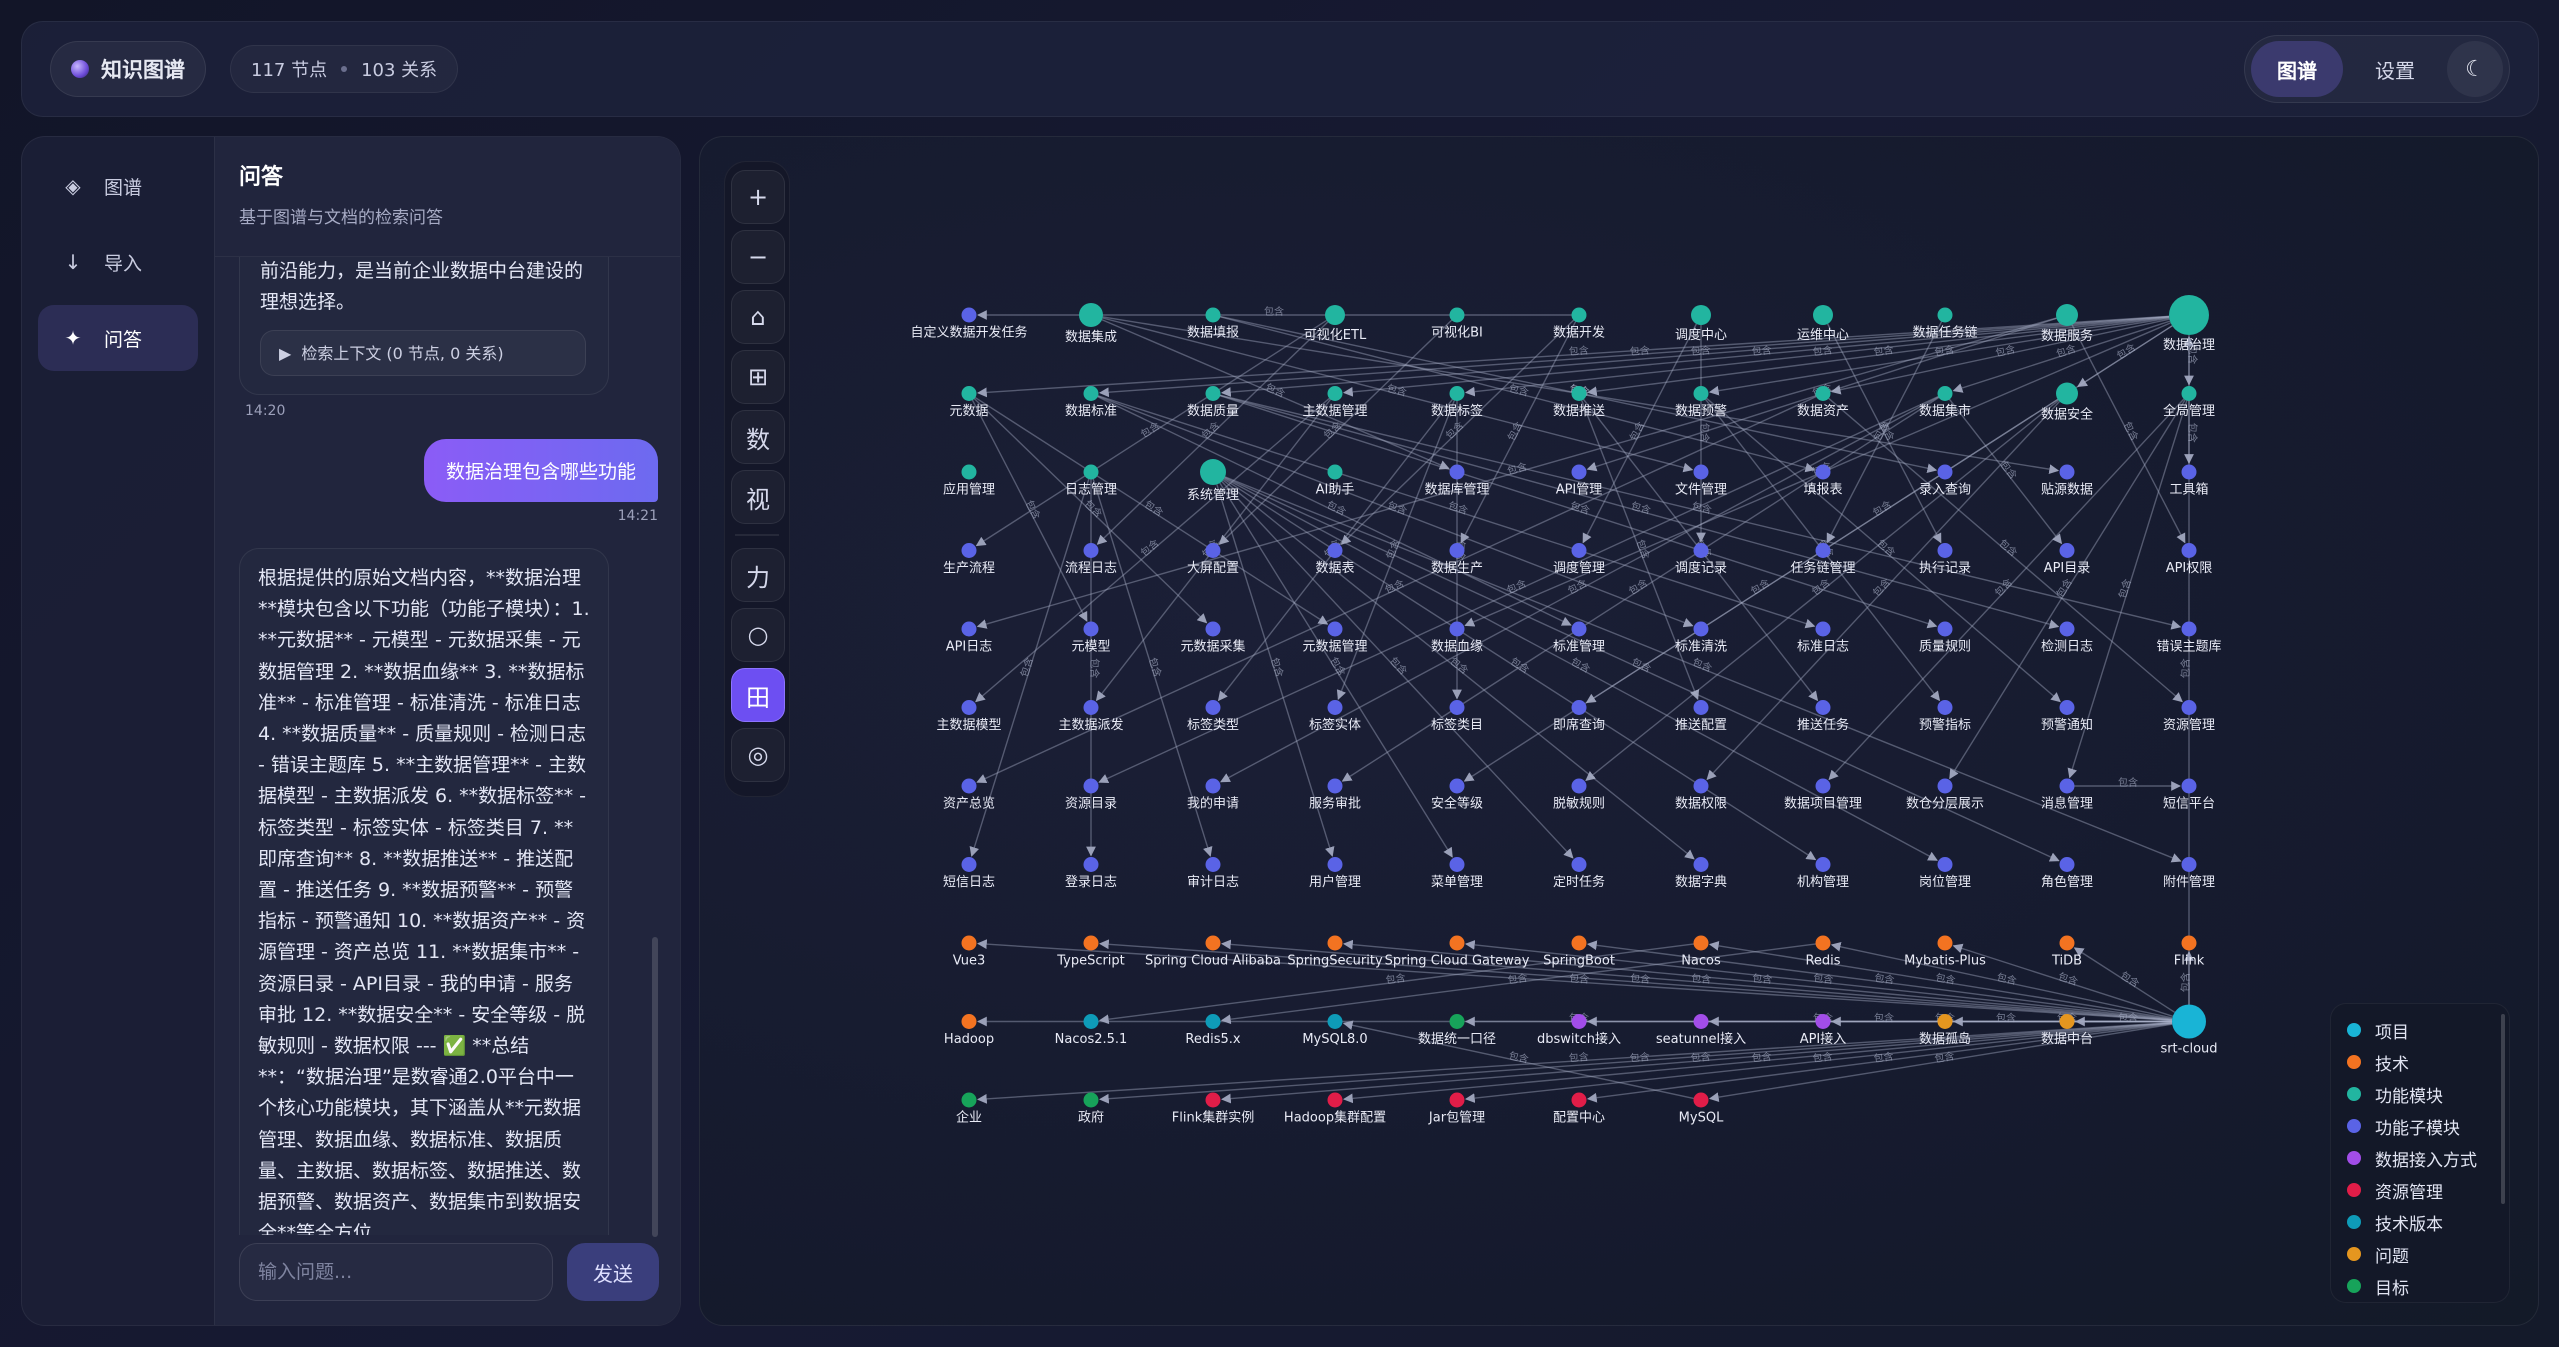 The height and width of the screenshot is (1347, 2559). I want to click on graph-node: 消息管理, so click(2067, 795).